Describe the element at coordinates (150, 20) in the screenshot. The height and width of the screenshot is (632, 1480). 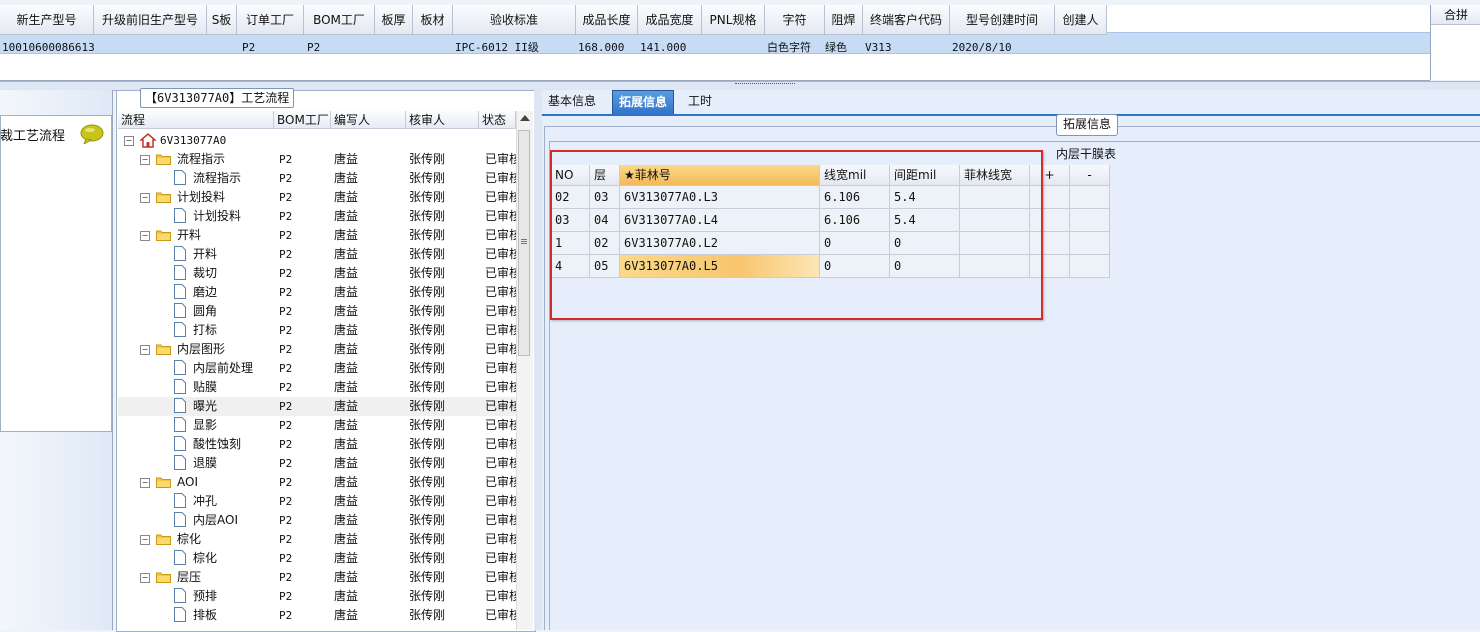
I see `column-header: 升级前旧生产型号` at that location.